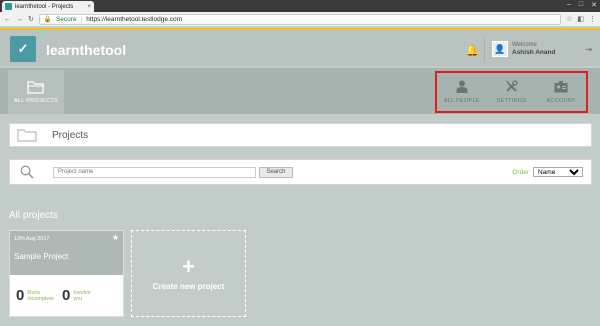  What do you see at coordinates (569, 19) in the screenshot?
I see `star-bookmark-icon: ☆` at bounding box center [569, 19].